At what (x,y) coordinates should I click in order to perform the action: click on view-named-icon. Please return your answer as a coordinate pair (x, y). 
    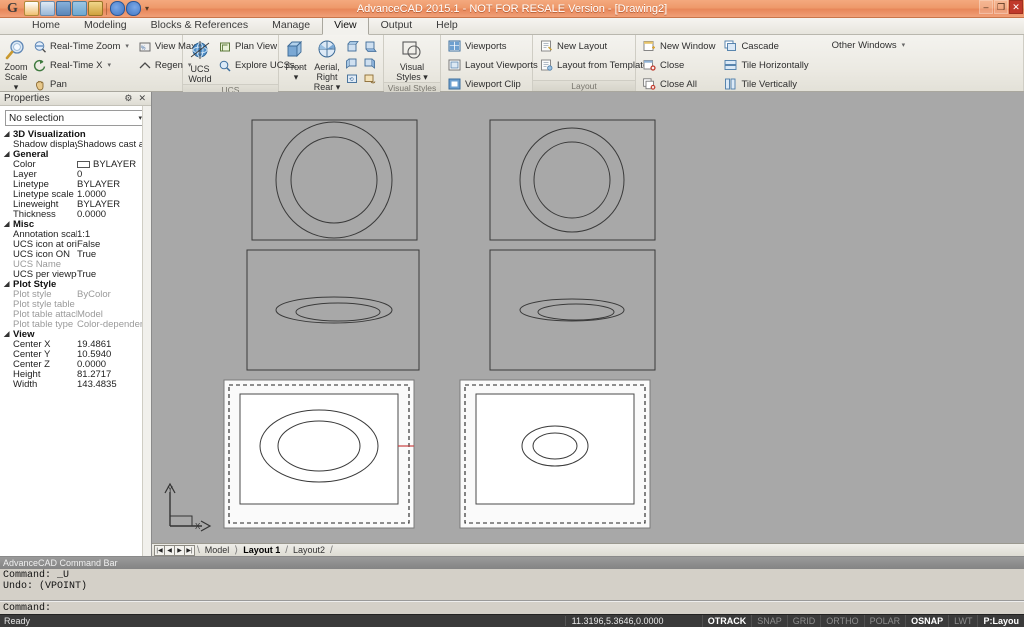
    Looking at the image, I should click on (370, 79).